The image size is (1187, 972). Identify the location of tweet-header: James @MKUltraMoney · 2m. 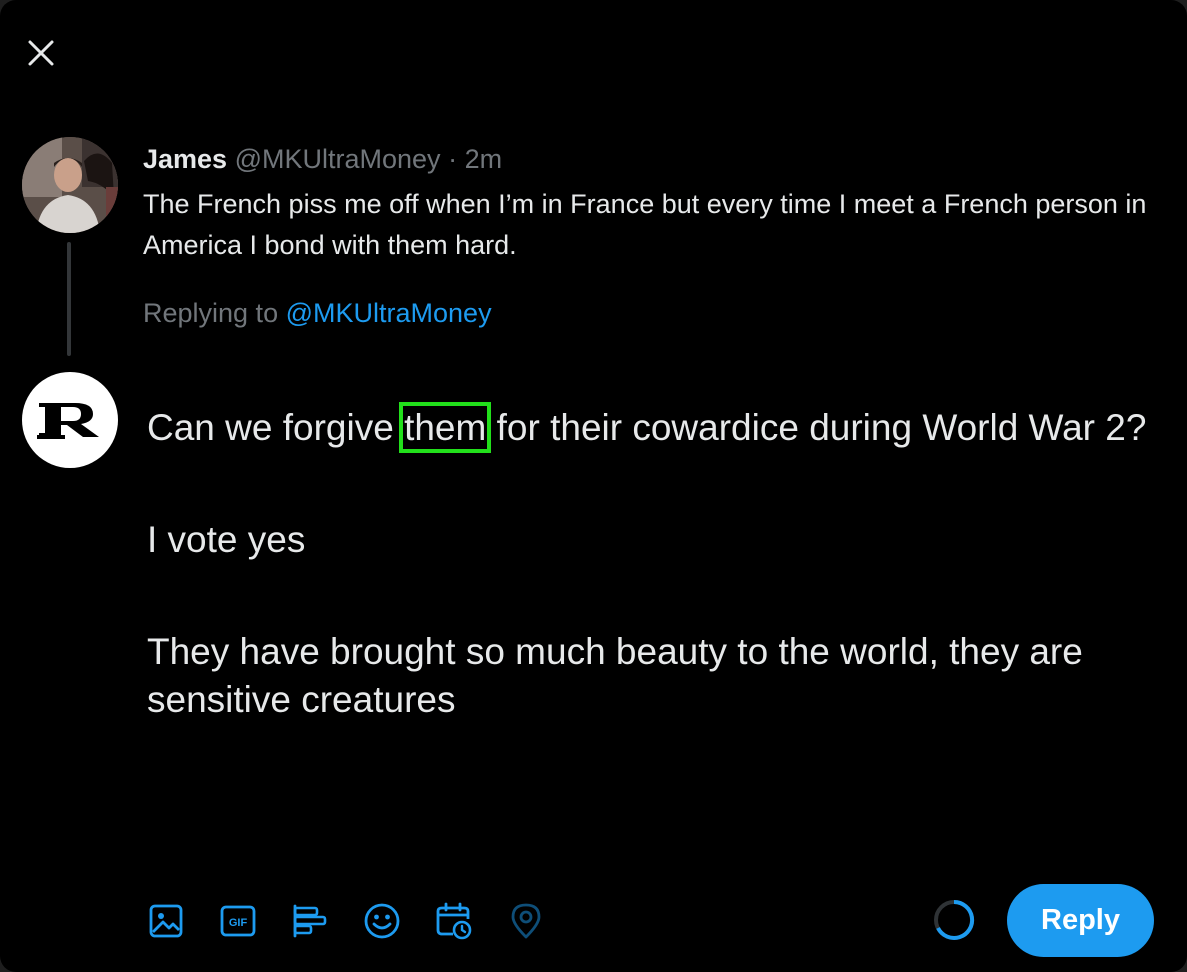
(322, 159).